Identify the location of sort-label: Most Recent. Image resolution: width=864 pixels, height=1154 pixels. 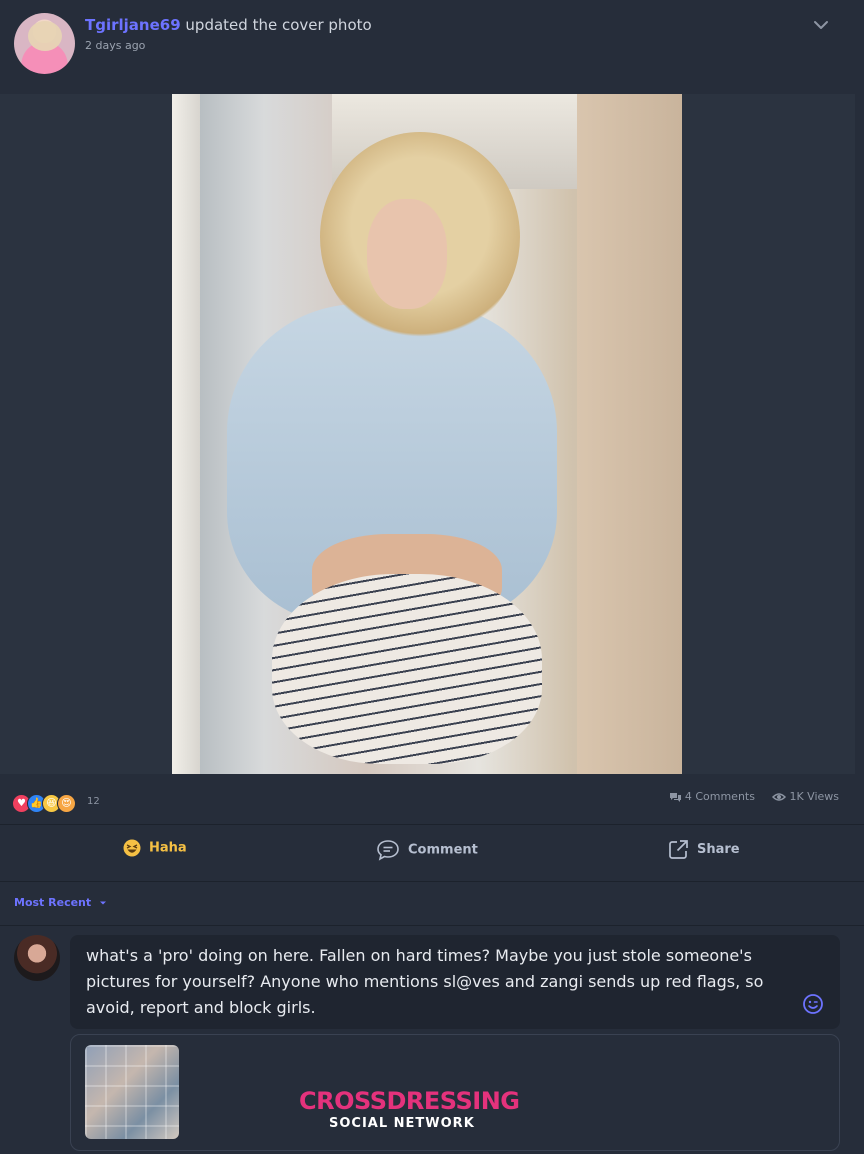
(53, 902).